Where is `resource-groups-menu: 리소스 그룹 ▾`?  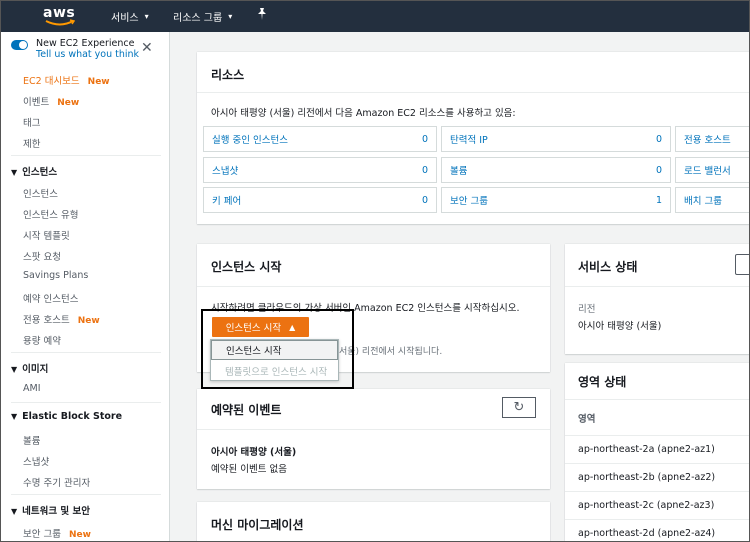 resource-groups-menu: 리소스 그룹 ▾ is located at coordinates (202, 16).